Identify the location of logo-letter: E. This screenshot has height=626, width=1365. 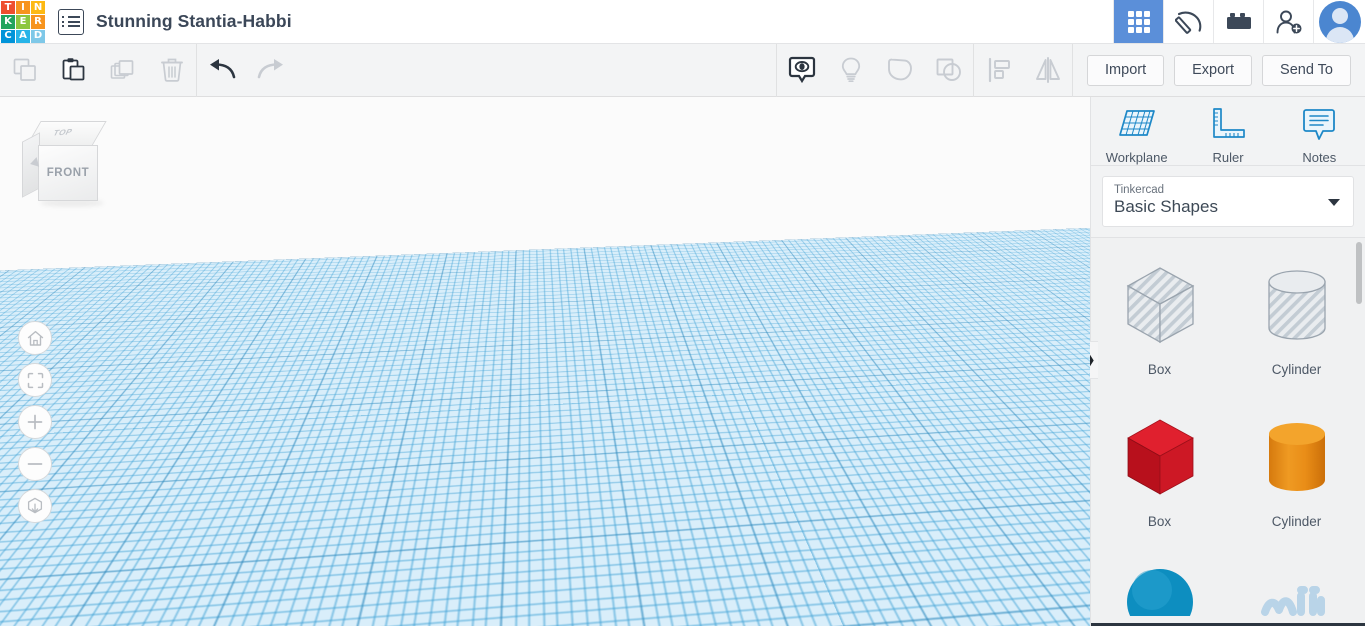
(23, 22).